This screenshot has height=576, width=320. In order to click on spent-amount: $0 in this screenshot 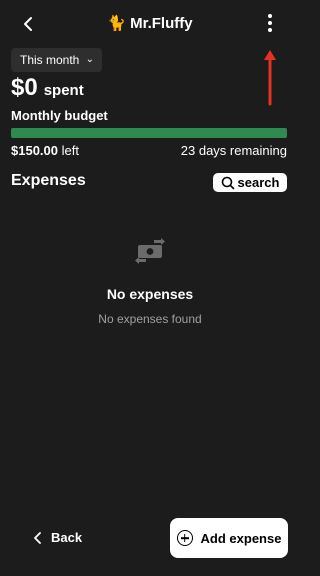, I will do `click(24, 87)`.